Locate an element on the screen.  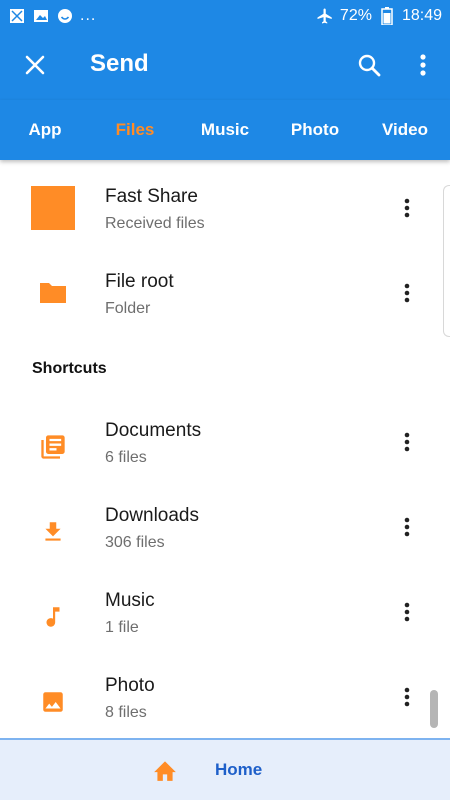
list-item-music: Music 1 file is located at coordinates (225, 617).